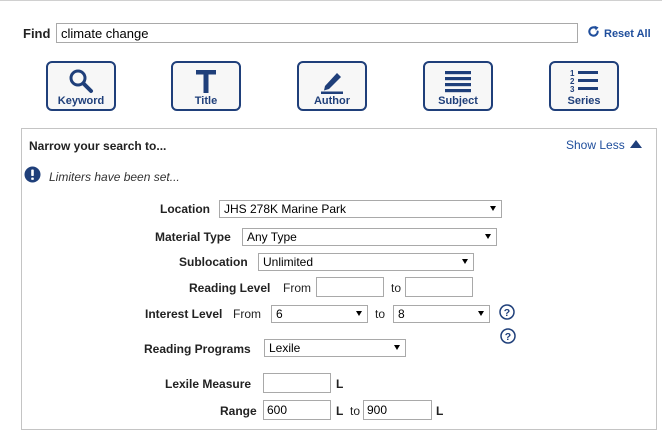 This screenshot has height=432, width=662. What do you see at coordinates (185, 209) in the screenshot?
I see `location-label: Location` at bounding box center [185, 209].